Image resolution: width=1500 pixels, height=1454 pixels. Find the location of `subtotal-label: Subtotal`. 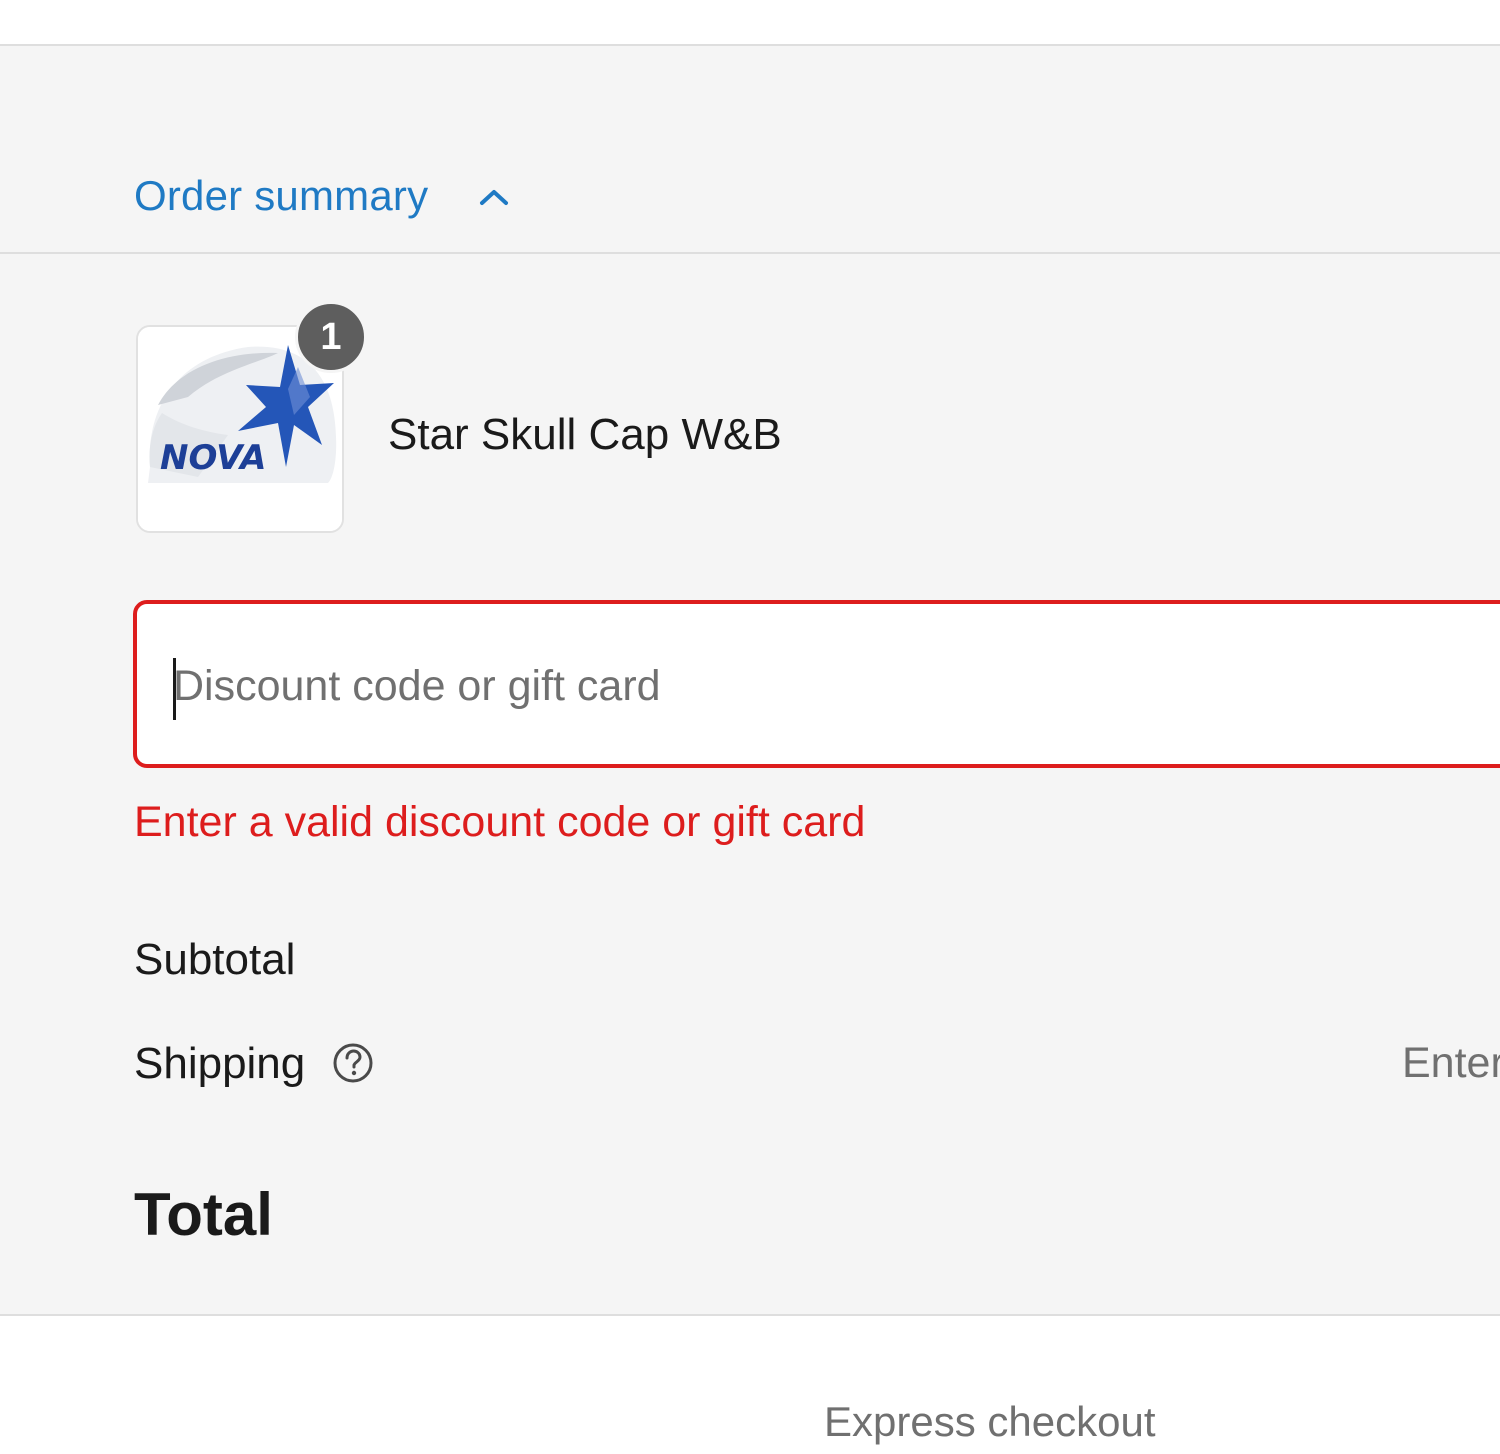

subtotal-label: Subtotal is located at coordinates (215, 959).